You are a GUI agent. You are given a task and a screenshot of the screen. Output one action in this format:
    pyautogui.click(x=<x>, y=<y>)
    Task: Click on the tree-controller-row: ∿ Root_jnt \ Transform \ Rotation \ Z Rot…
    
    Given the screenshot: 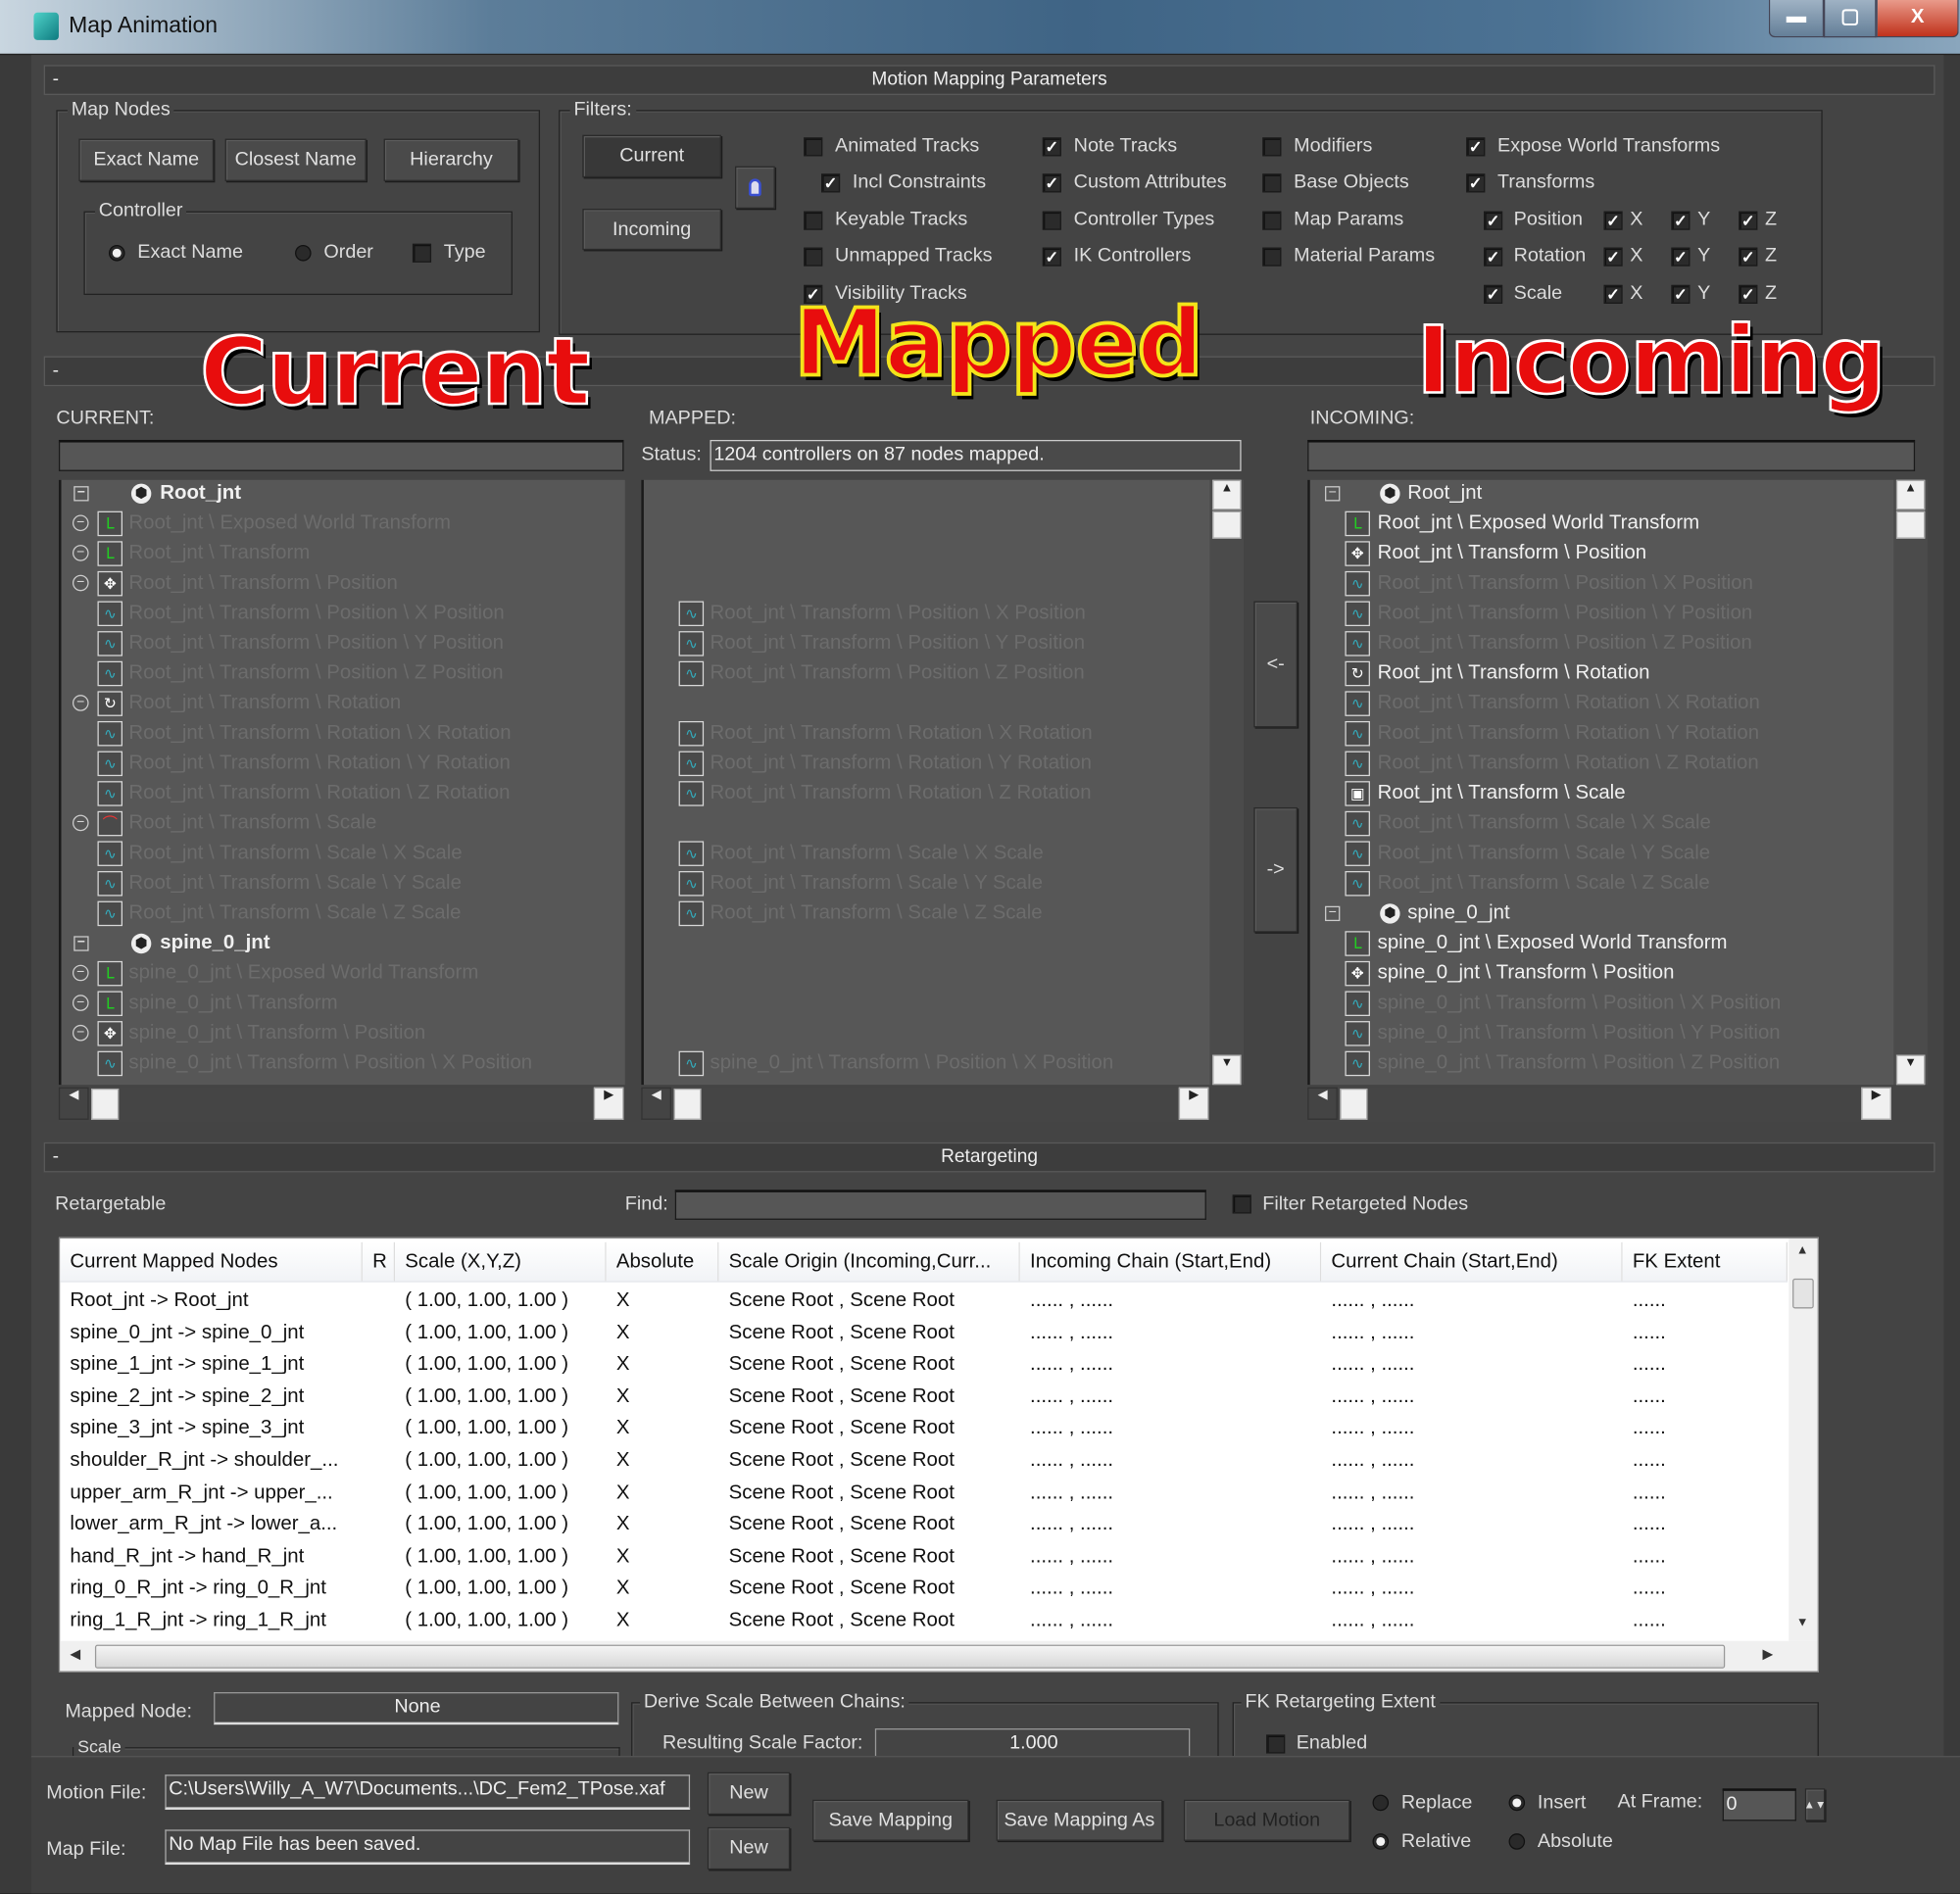 What is the action you would take?
    pyautogui.click(x=1602, y=764)
    